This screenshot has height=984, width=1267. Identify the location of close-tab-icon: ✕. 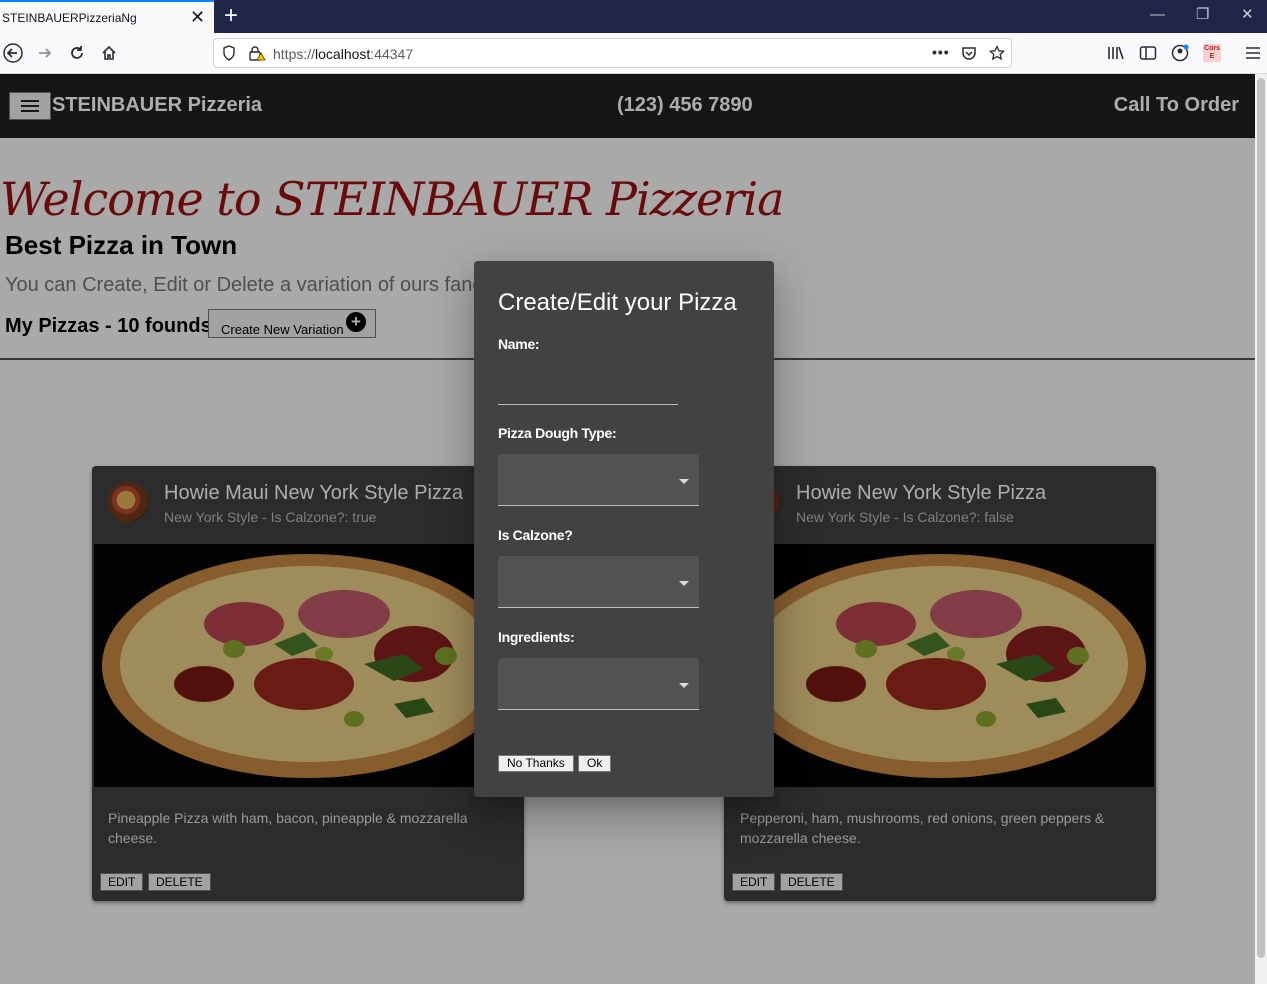
(197, 17).